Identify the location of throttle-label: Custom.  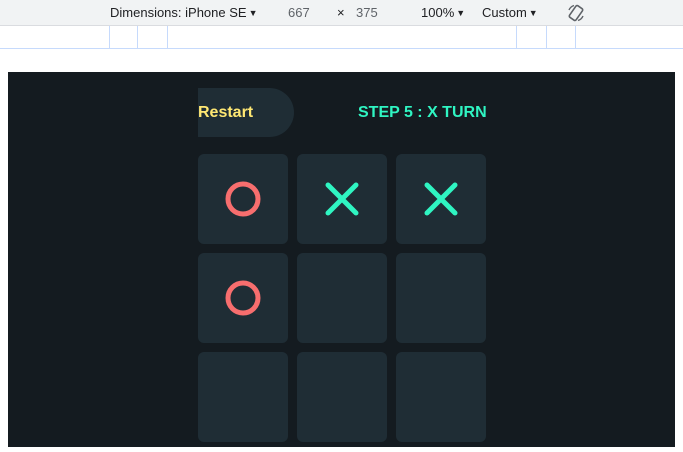
(504, 12).